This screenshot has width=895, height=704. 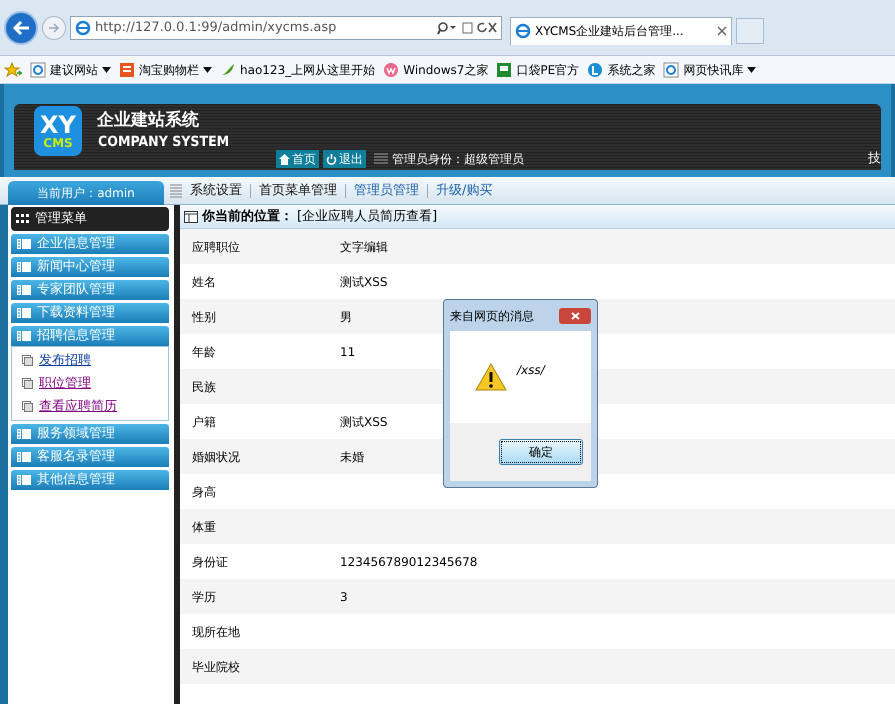 I want to click on field-value: 123456789012345678, so click(x=409, y=562).